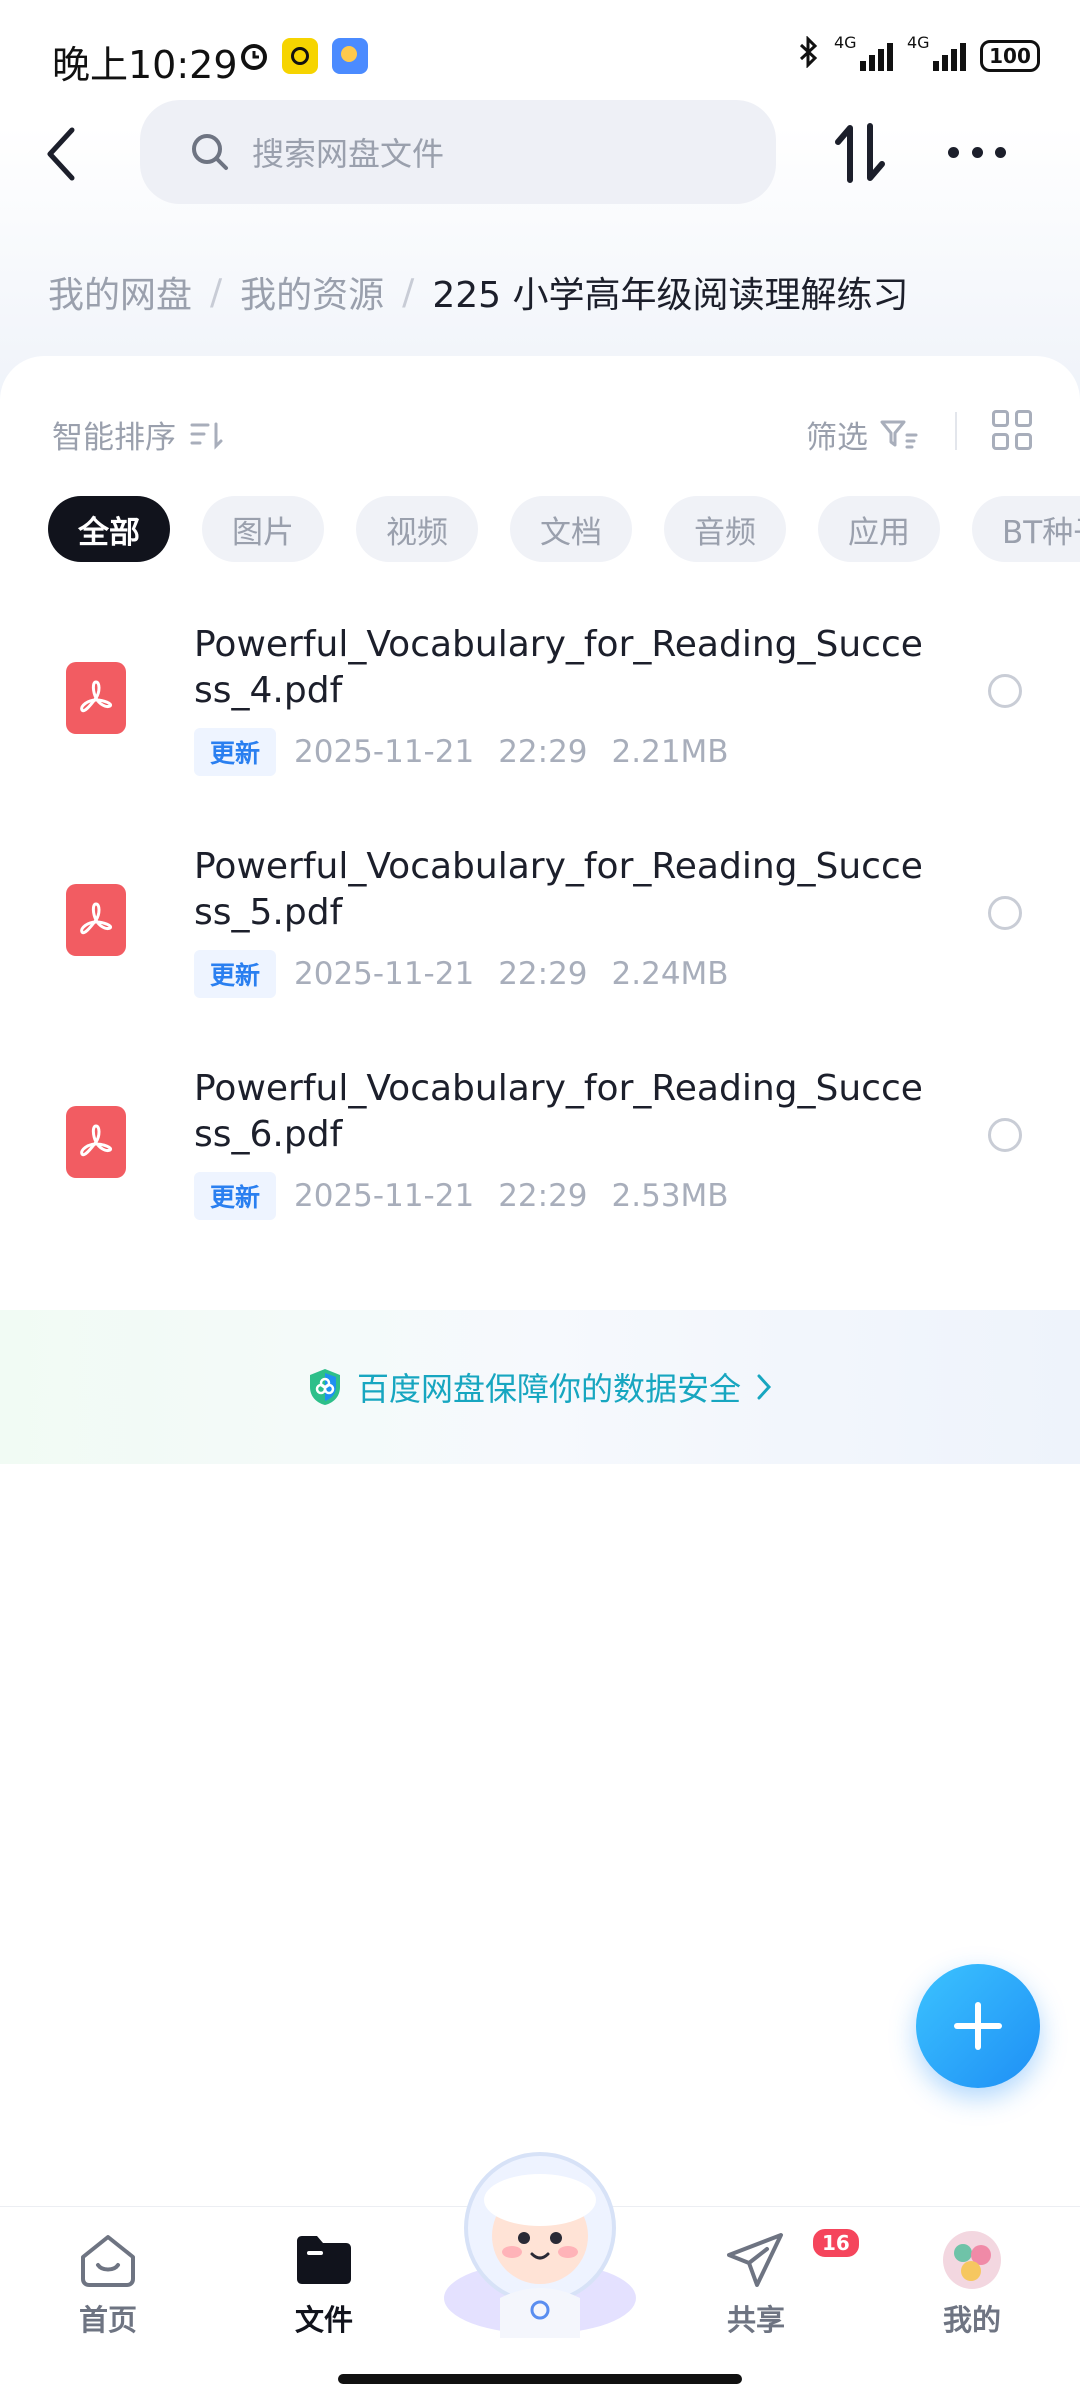 The height and width of the screenshot is (2400, 1080). Describe the element at coordinates (956, 431) in the screenshot. I see `toolbar-divider` at that location.